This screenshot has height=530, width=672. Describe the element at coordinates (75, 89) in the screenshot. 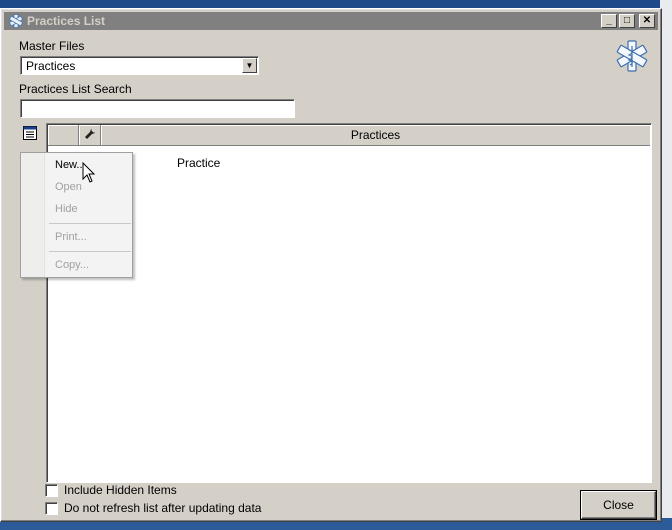

I see `search-label: Practices List Search` at that location.